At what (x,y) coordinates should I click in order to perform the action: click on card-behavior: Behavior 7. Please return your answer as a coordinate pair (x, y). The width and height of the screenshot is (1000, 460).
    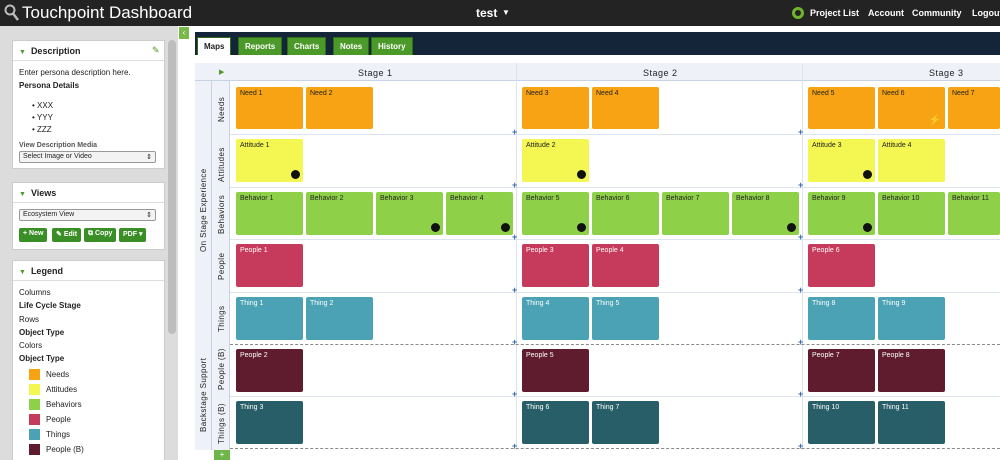
    Looking at the image, I should click on (695, 213).